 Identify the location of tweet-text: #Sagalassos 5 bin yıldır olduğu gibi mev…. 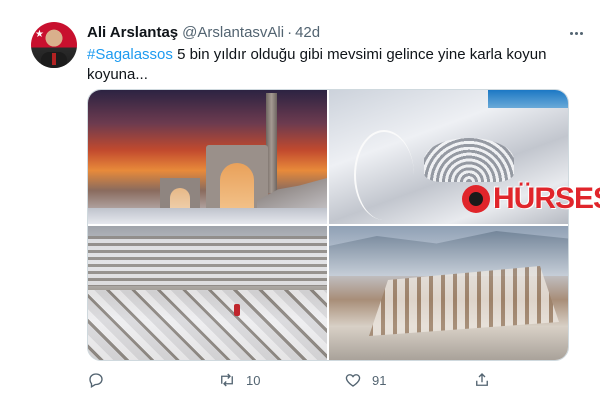
(332, 65).